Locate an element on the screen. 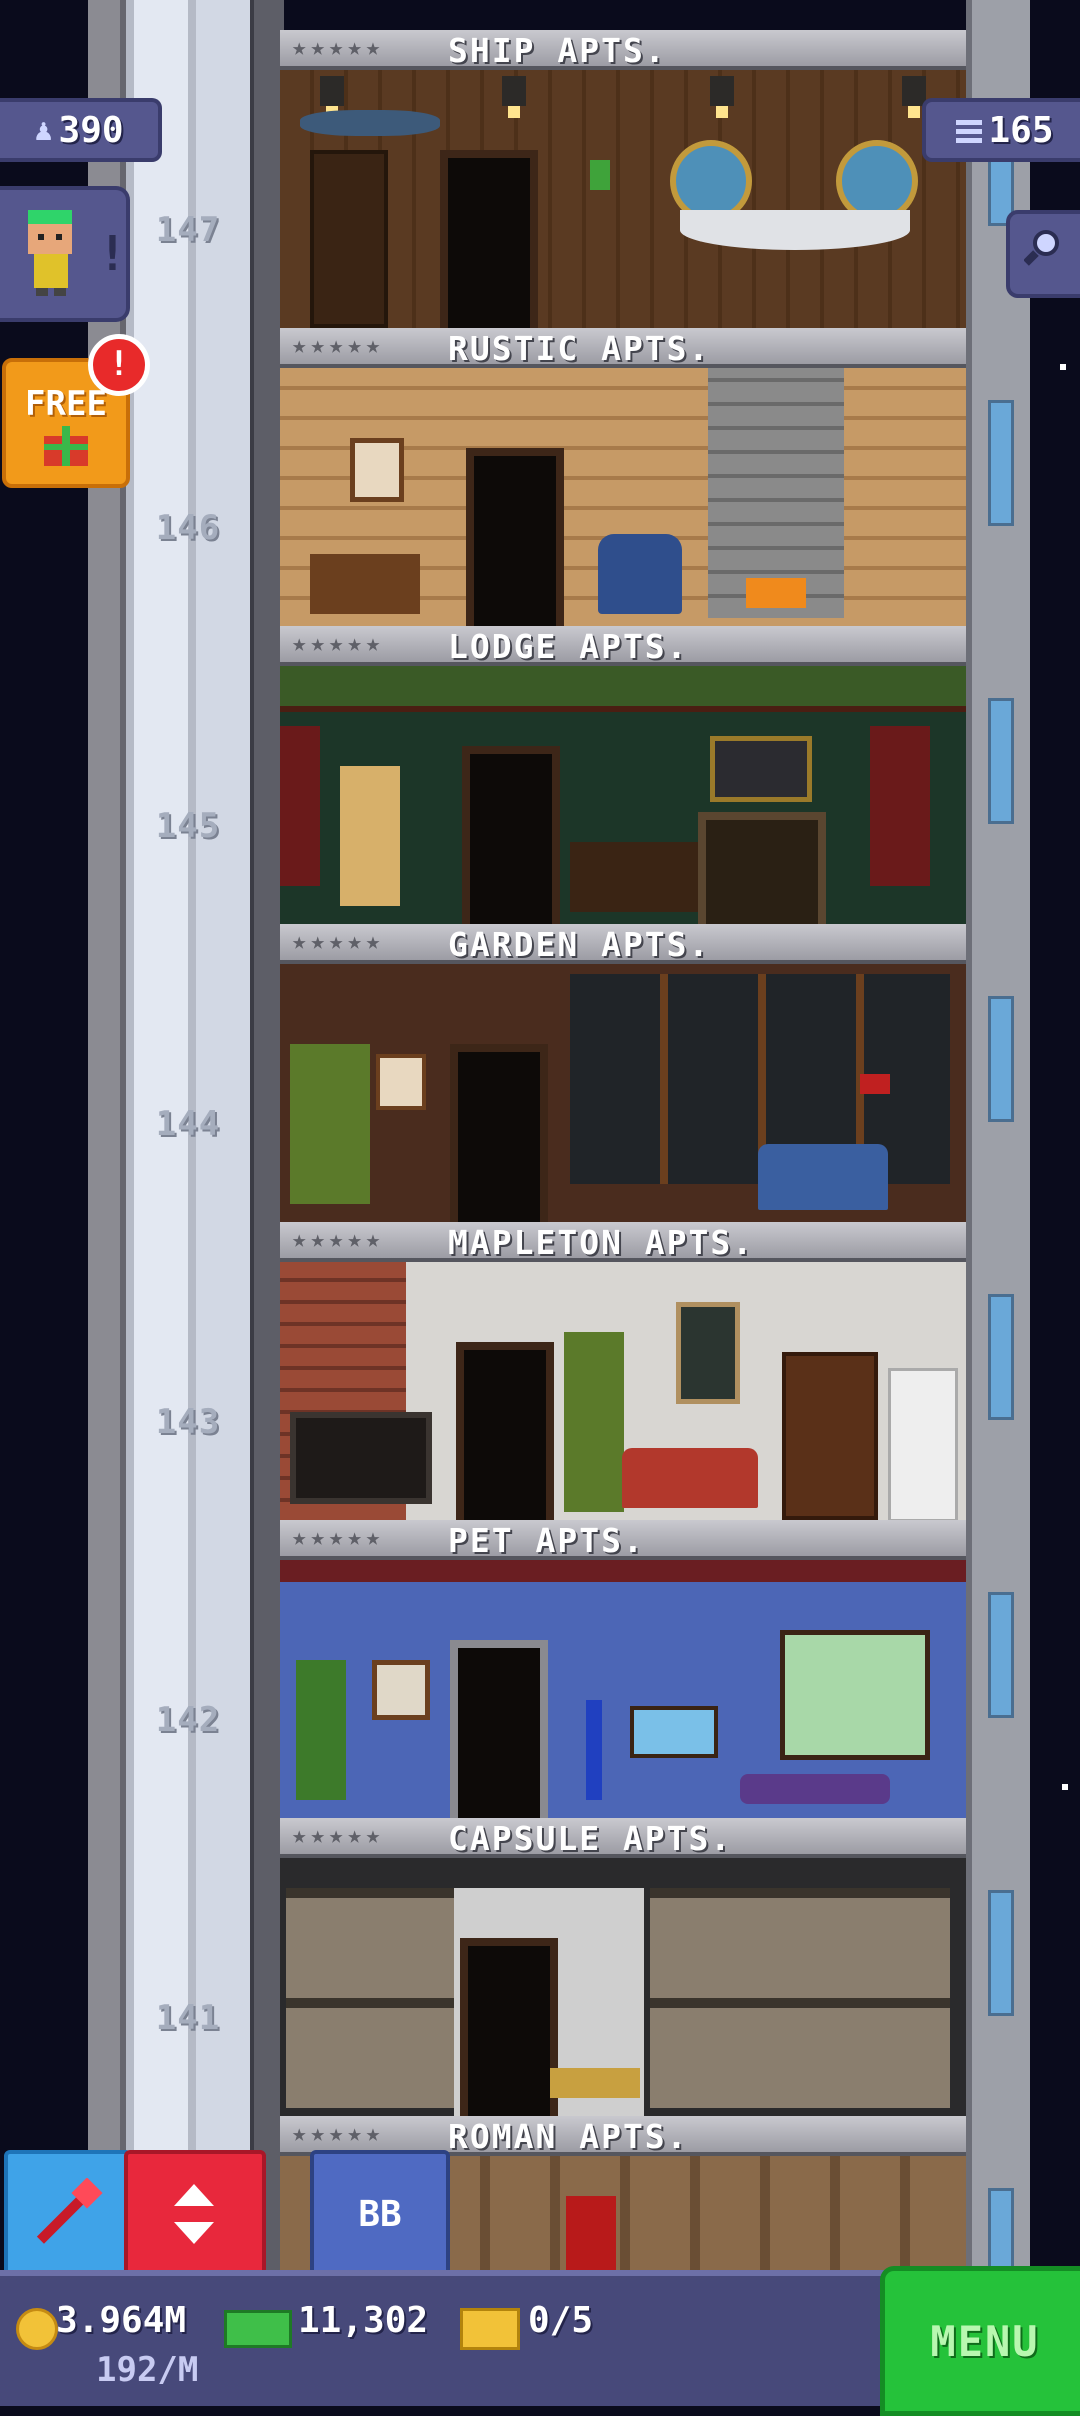 The image size is (1080, 2416). capsule-pods is located at coordinates (370, 1998).